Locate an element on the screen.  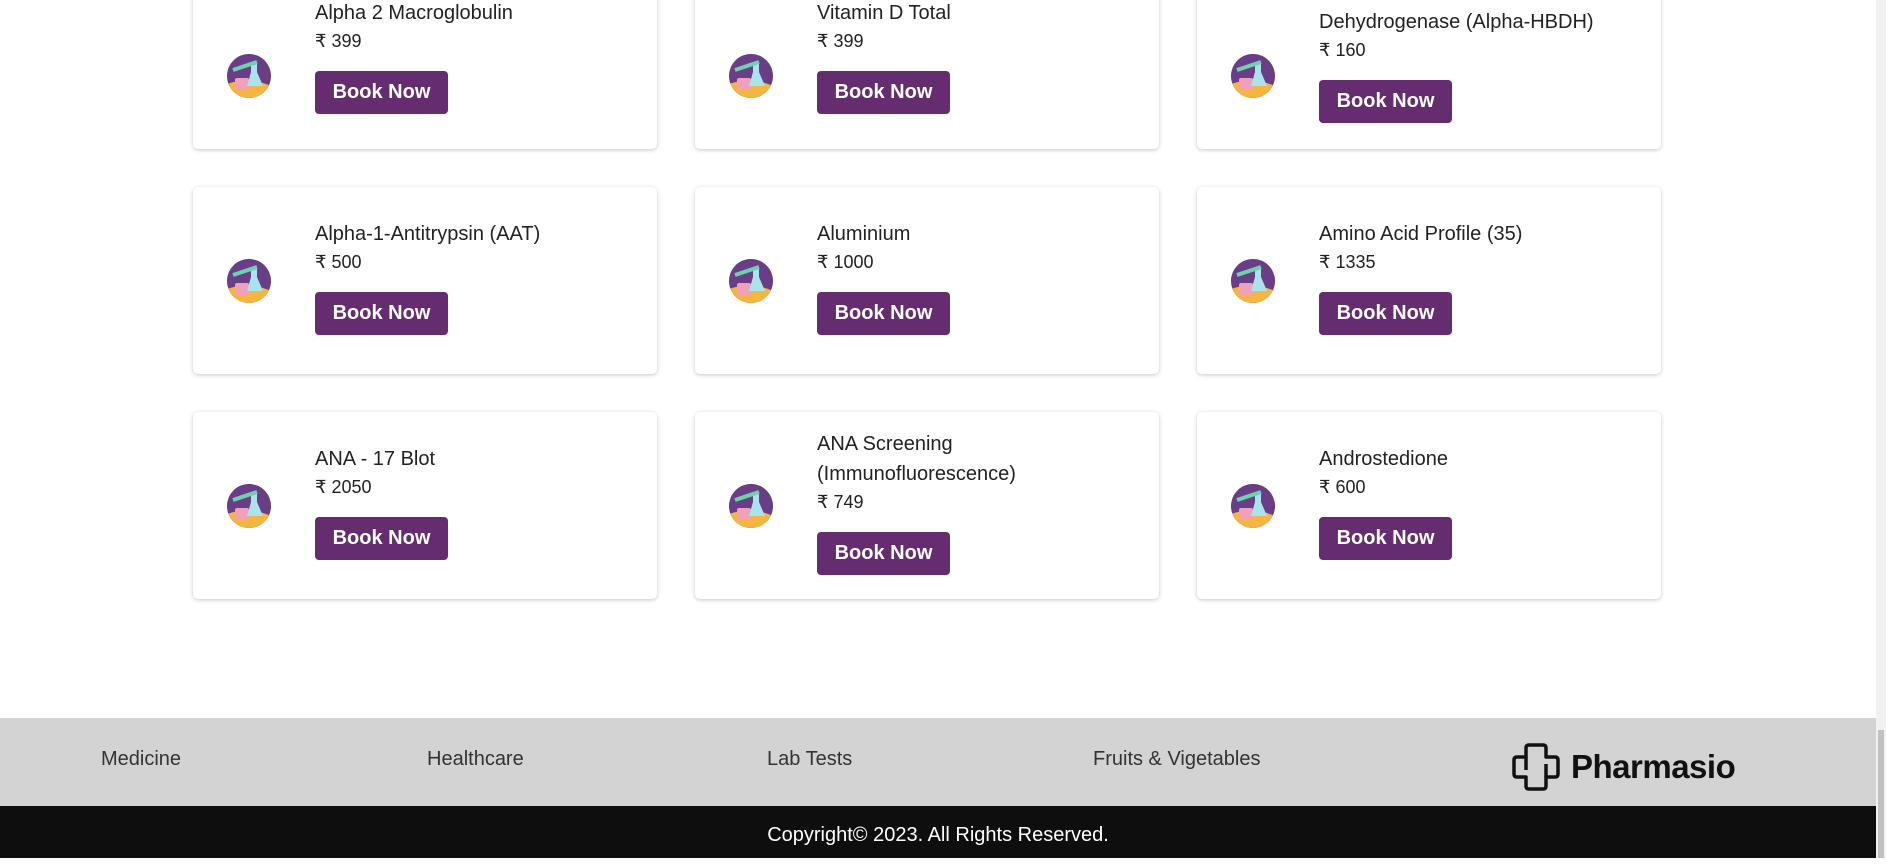
scrollbar is located at coordinates (1881, 429).